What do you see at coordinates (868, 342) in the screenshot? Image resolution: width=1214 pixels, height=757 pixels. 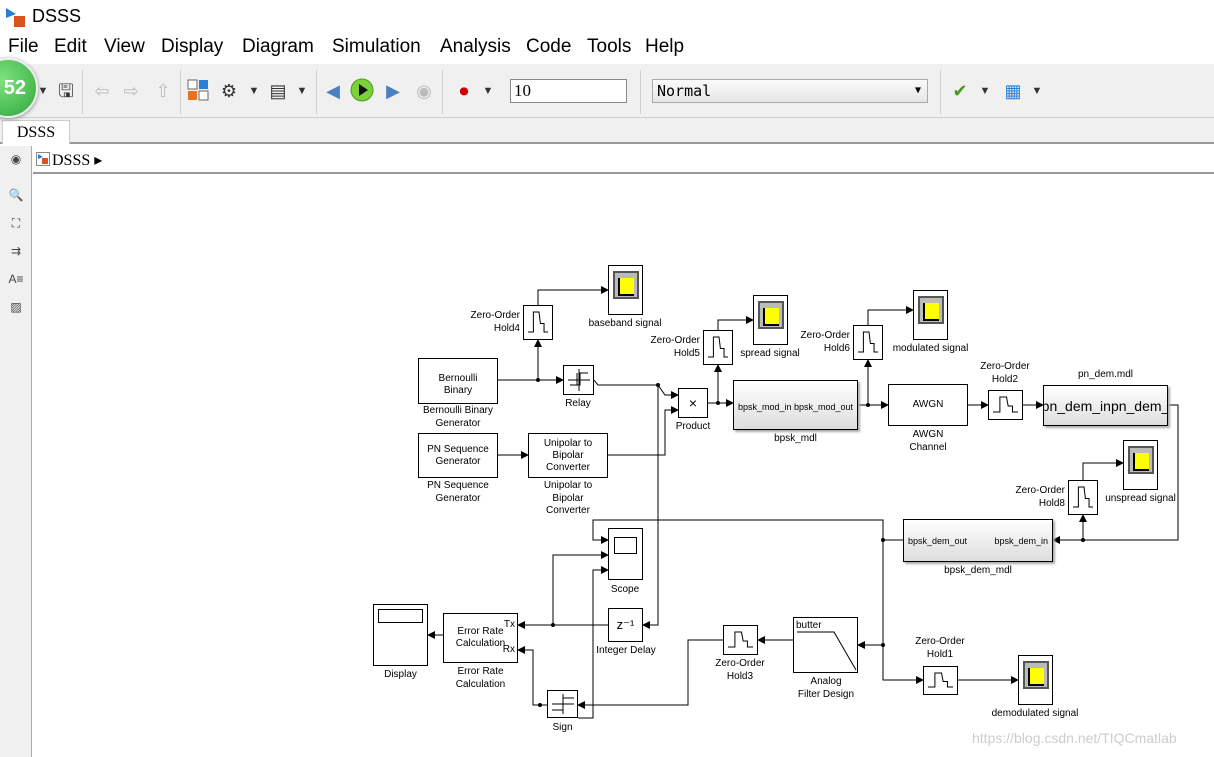 I see `zoh6-block` at bounding box center [868, 342].